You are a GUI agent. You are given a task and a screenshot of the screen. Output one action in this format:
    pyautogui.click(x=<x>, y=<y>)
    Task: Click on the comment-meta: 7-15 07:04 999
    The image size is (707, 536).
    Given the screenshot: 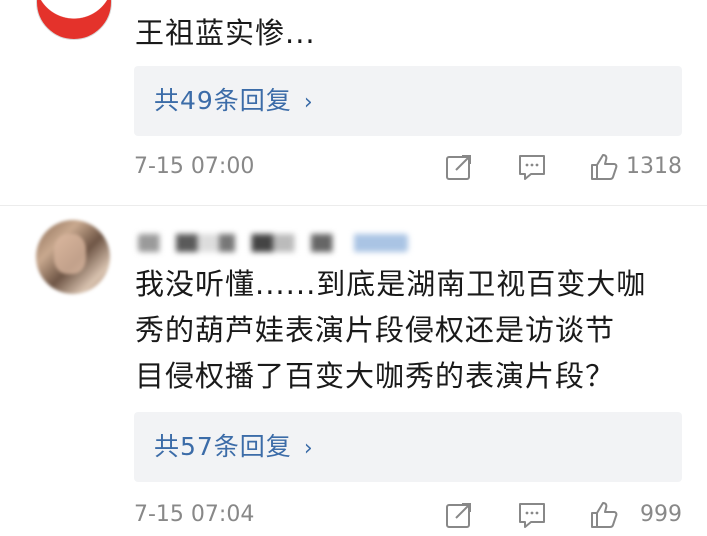 What is the action you would take?
    pyautogui.click(x=408, y=516)
    